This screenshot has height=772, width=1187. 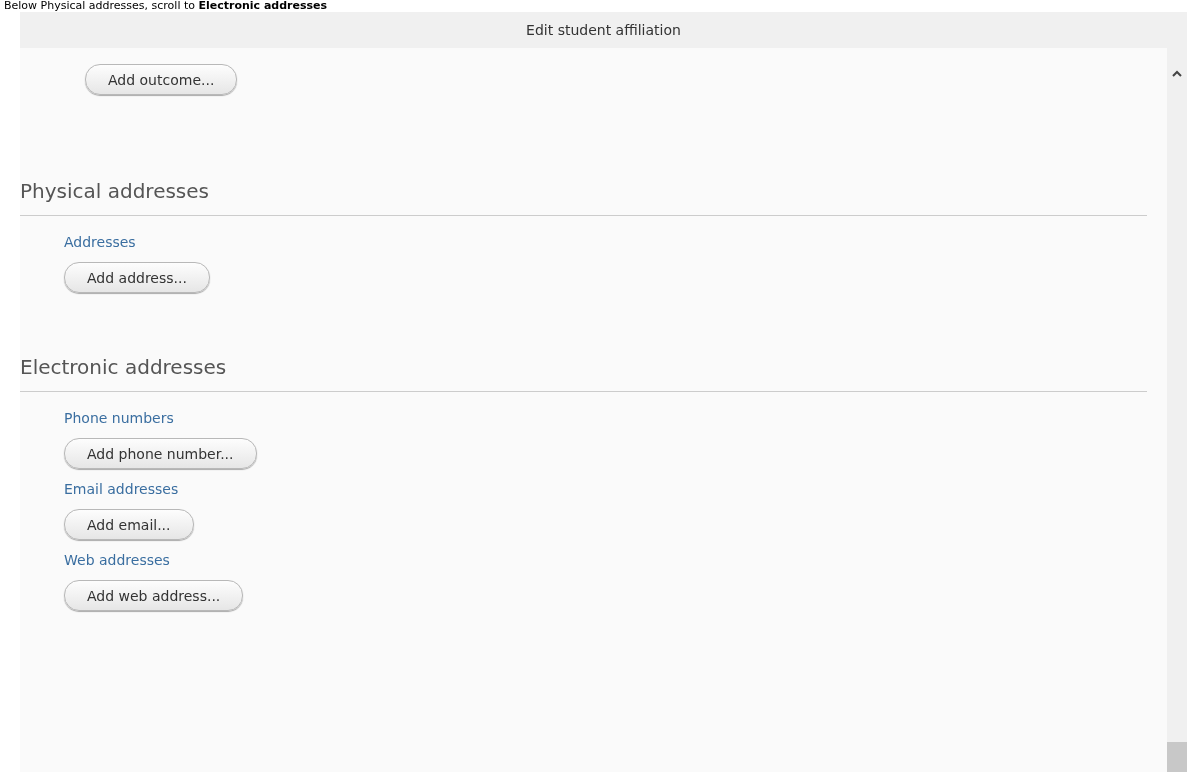 What do you see at coordinates (122, 489) in the screenshot?
I see `field-label: Email addresses` at bounding box center [122, 489].